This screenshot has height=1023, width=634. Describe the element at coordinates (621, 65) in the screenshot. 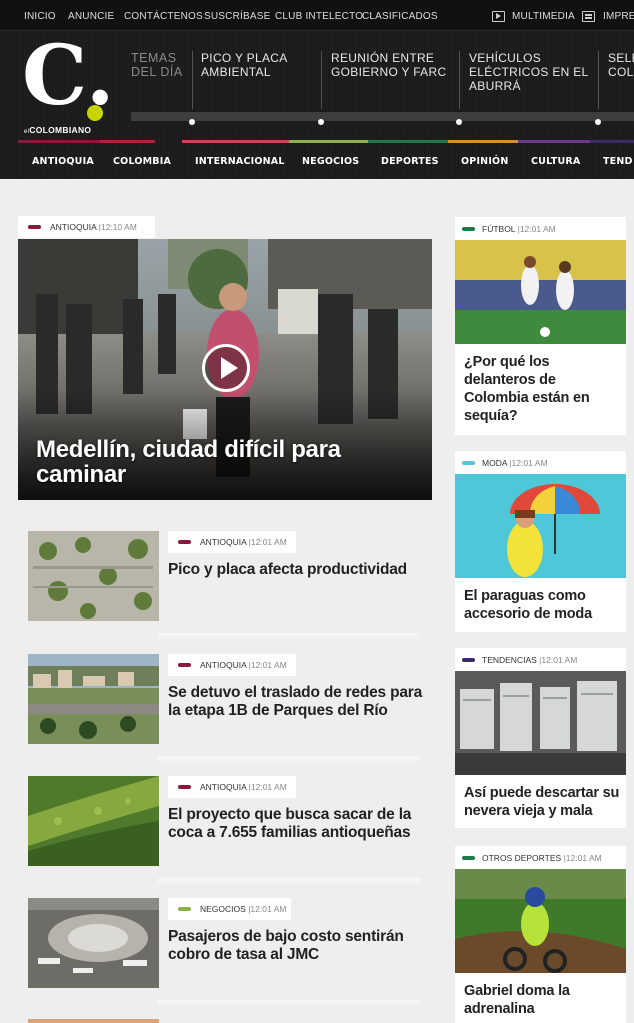

I see `tema-seleccion-colombia: SELE COLO` at that location.